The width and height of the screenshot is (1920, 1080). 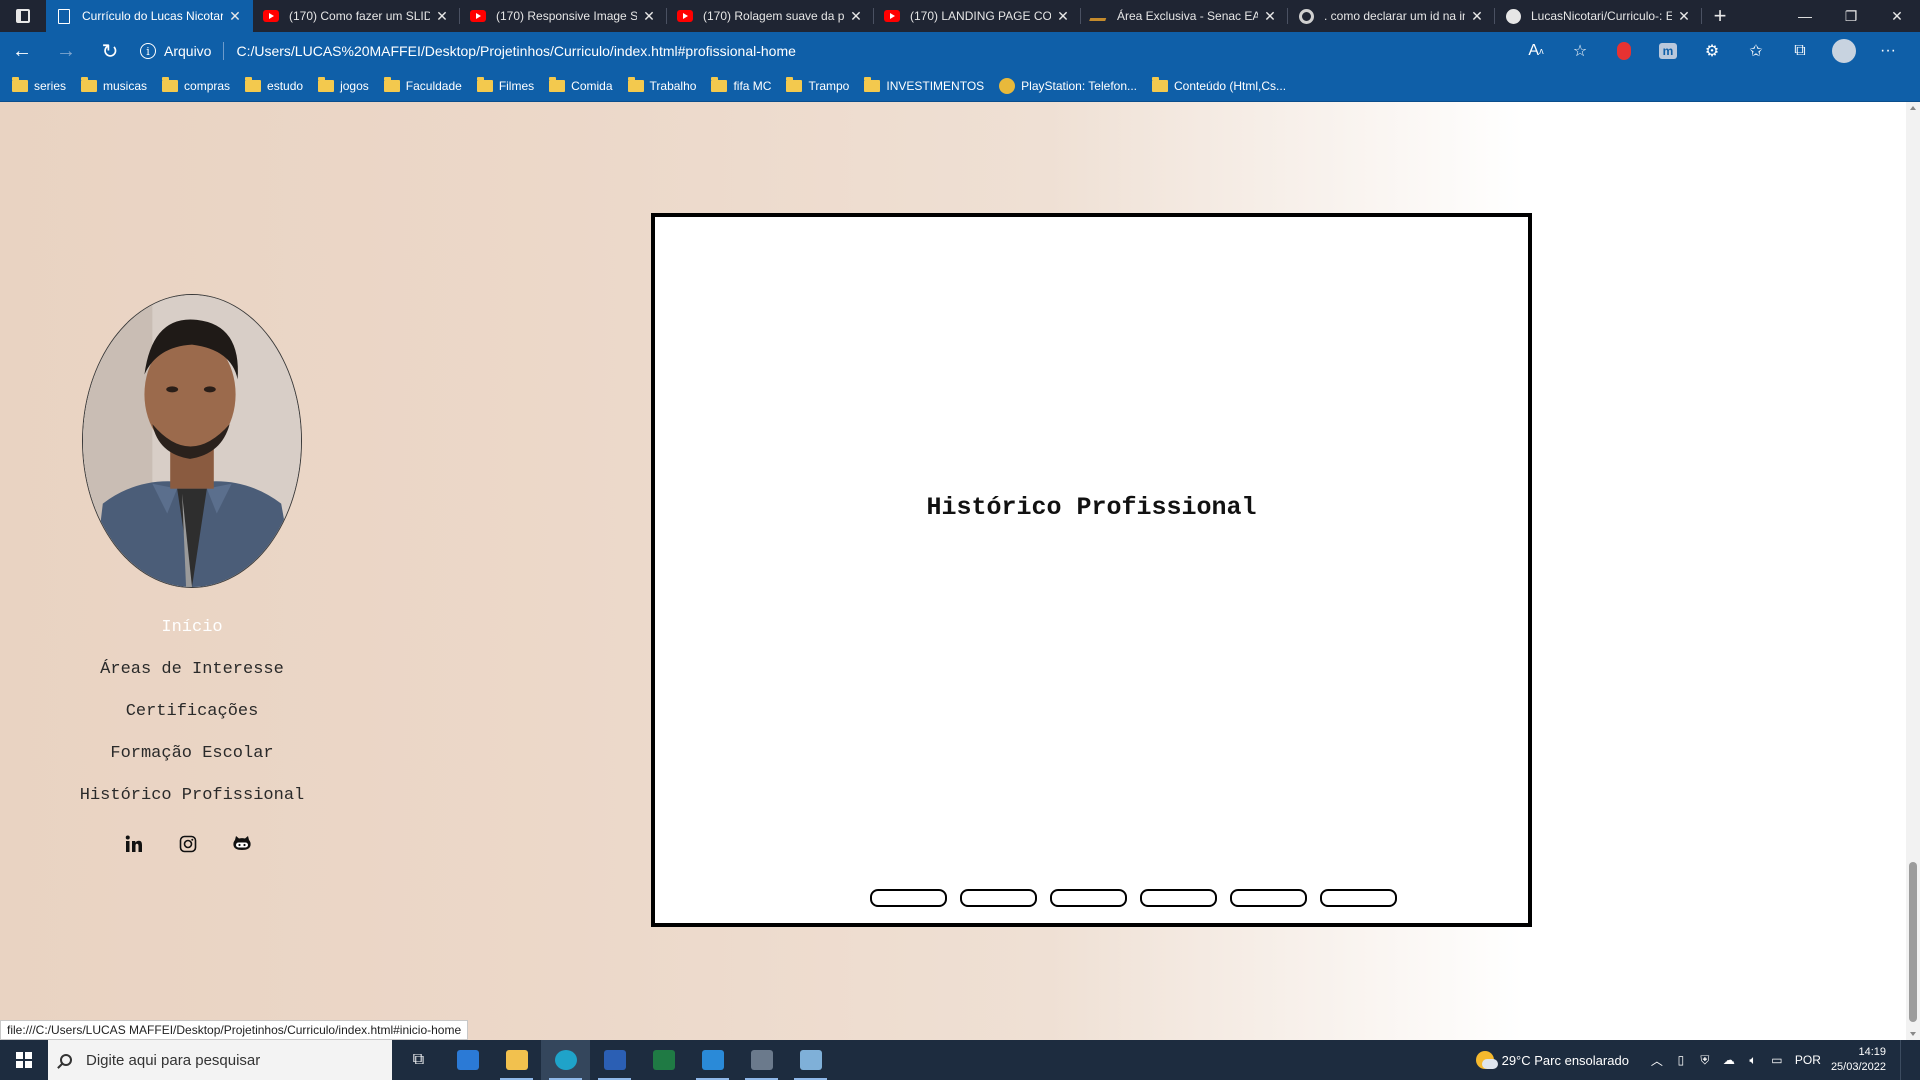 What do you see at coordinates (924, 84) in the screenshot?
I see `bookmark-folder: INVESTIMENTOS` at bounding box center [924, 84].